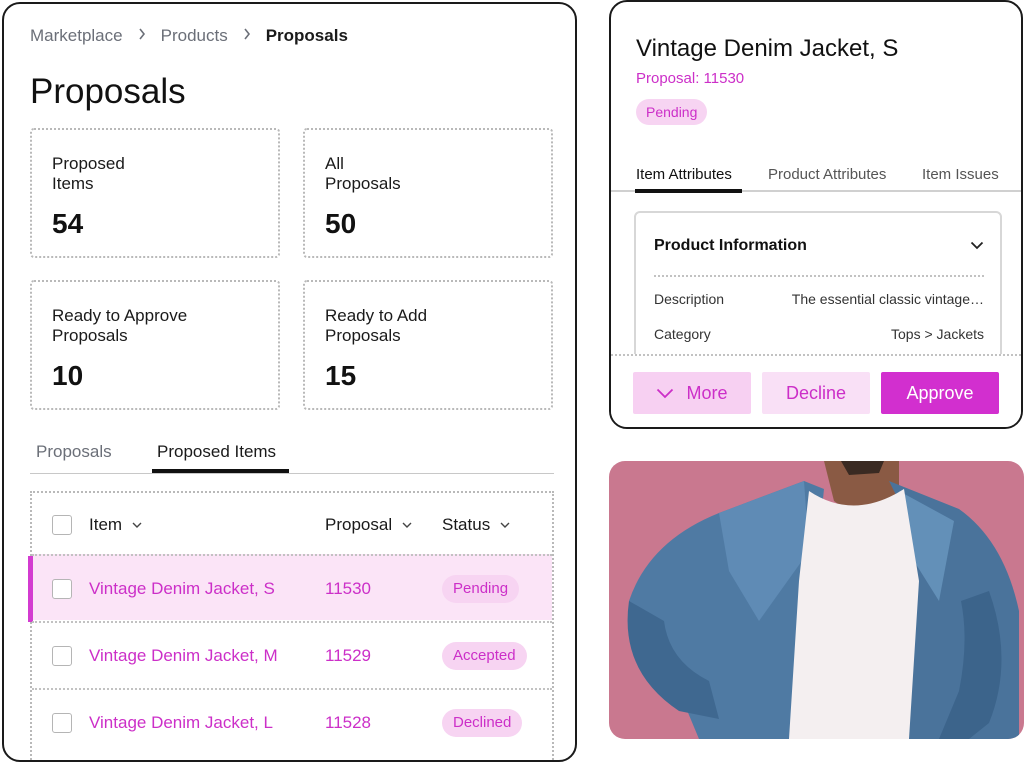 The width and height of the screenshot is (1024, 762). I want to click on detail-proposal-number: Proposal: 11530, so click(690, 78).